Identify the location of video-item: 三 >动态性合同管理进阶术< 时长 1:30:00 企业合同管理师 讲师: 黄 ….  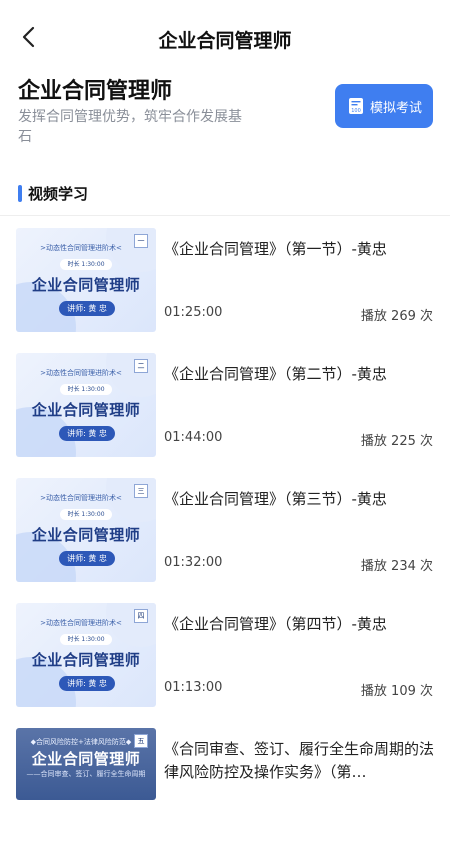
(225, 540).